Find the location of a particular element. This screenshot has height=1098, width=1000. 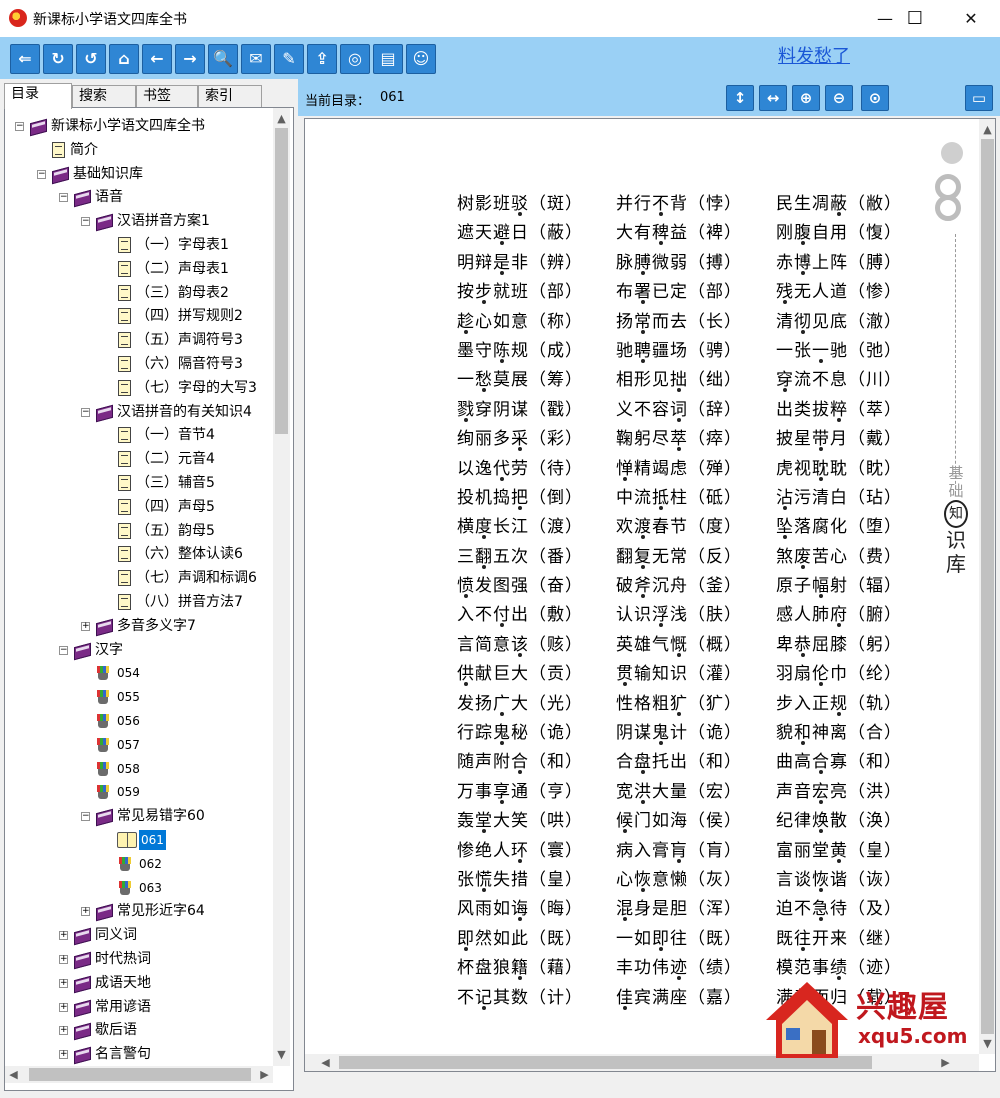

tree-item: 061 is located at coordinates (138, 840).